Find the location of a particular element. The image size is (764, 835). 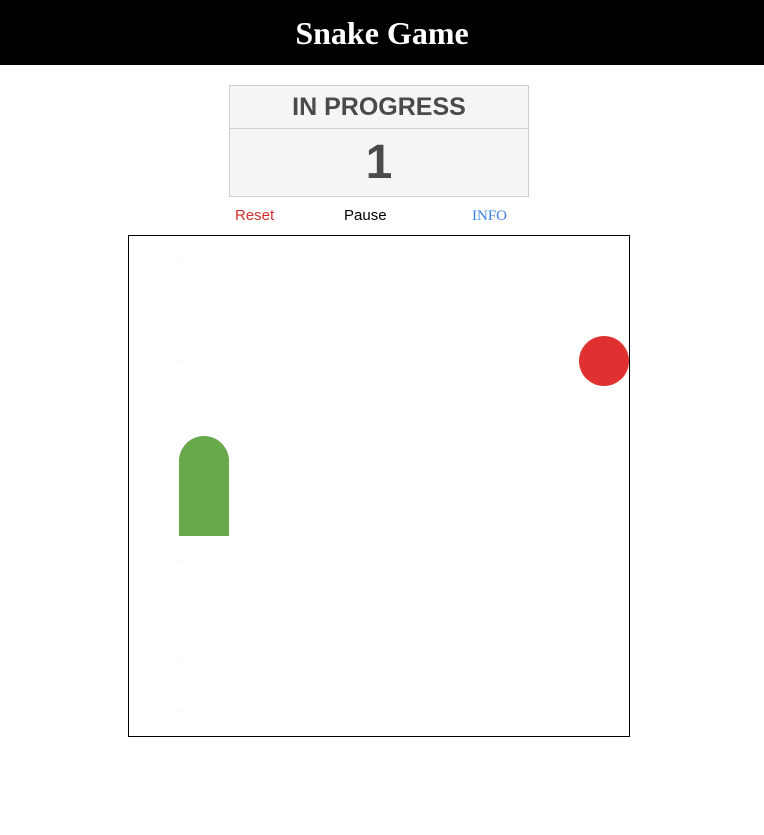

app-title: Snake Game is located at coordinates (382, 32).